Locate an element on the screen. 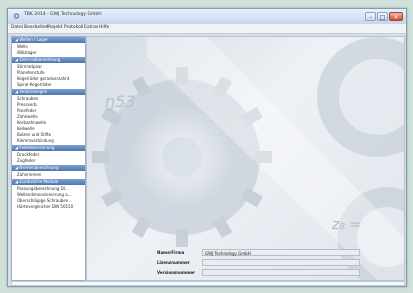 The image size is (413, 293). sidebar-item-zugfeder: Zugfeder is located at coordinates (26, 160).